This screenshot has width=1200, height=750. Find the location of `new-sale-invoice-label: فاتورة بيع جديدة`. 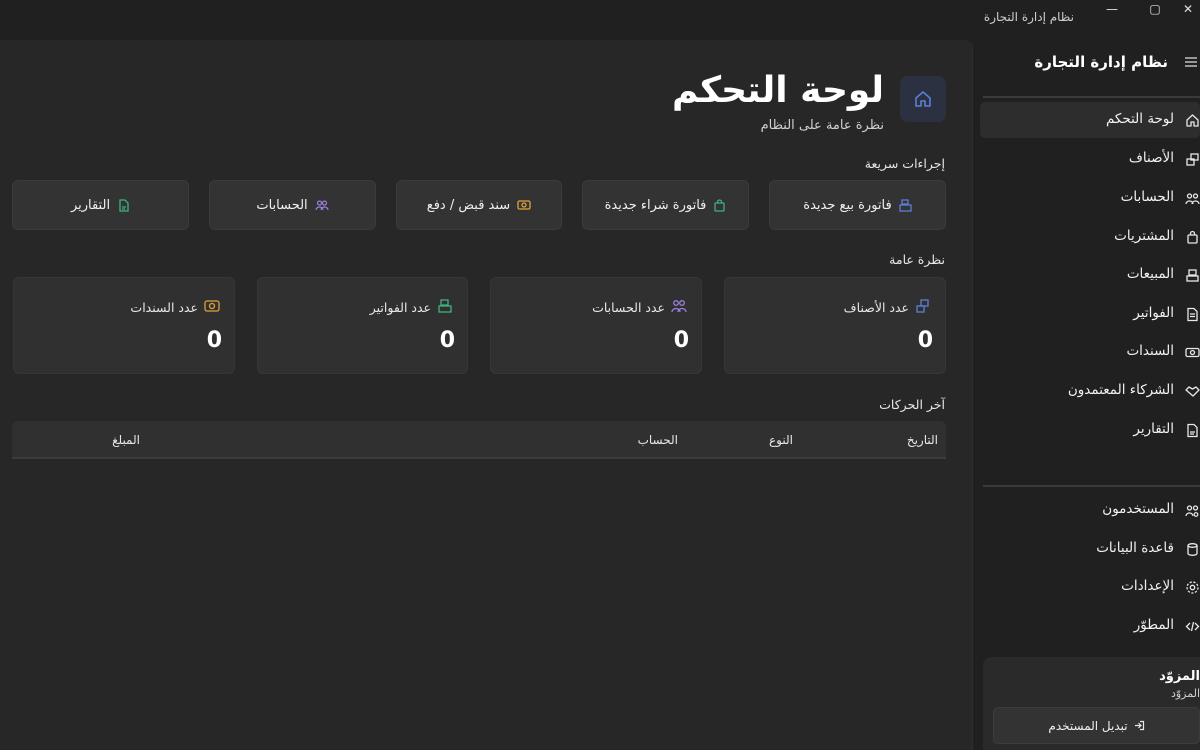

new-sale-invoice-label: فاتورة بيع جديدة is located at coordinates (847, 205).